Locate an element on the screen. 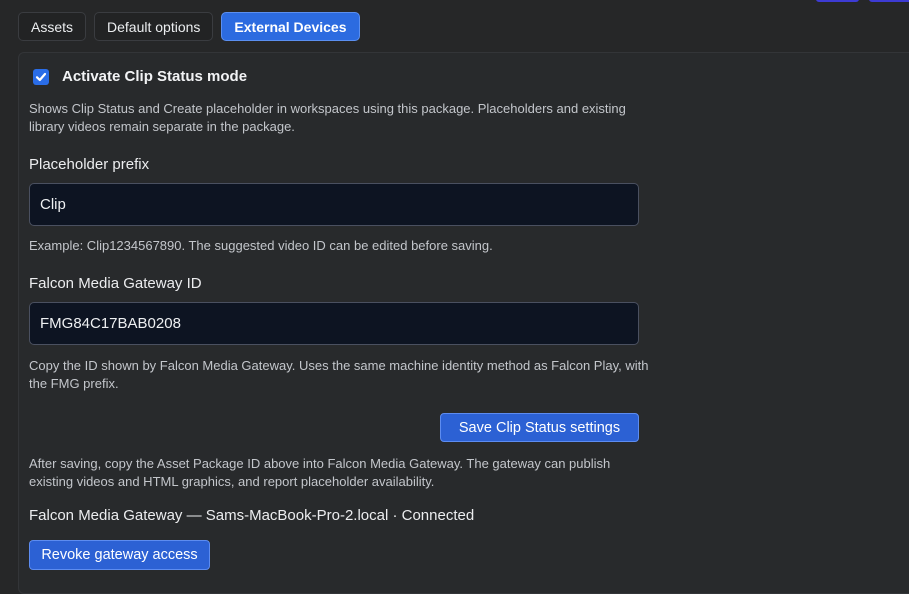  save-clip-status-button: Save Clip Status settings is located at coordinates (539, 427).